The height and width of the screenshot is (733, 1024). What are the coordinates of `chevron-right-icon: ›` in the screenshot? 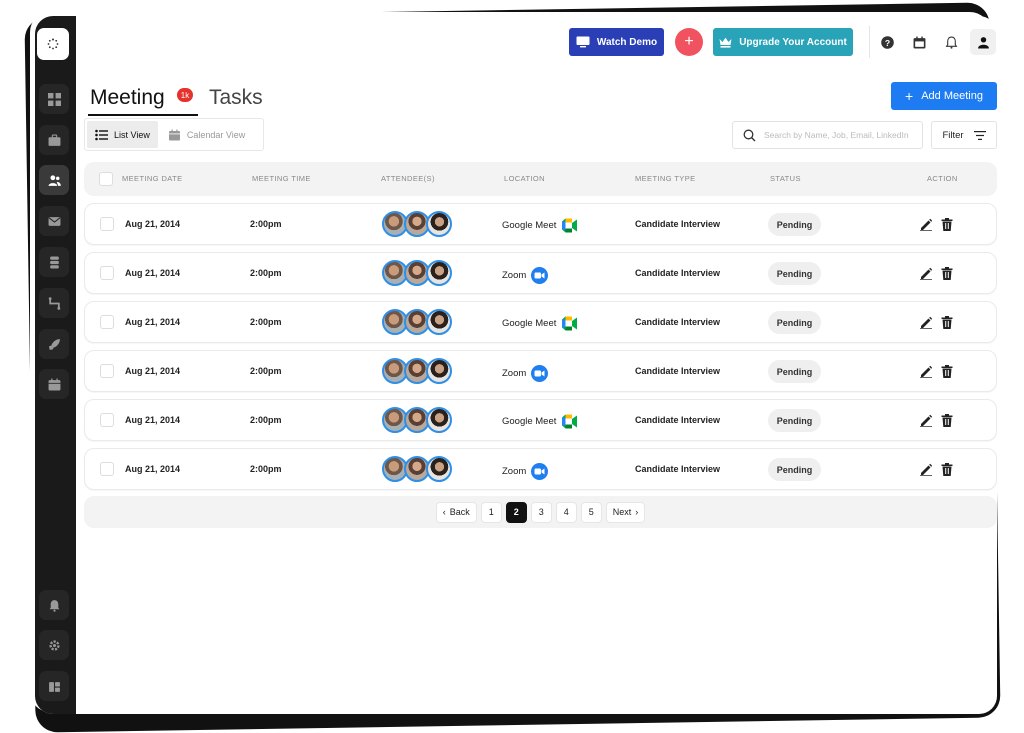 It's located at (637, 512).